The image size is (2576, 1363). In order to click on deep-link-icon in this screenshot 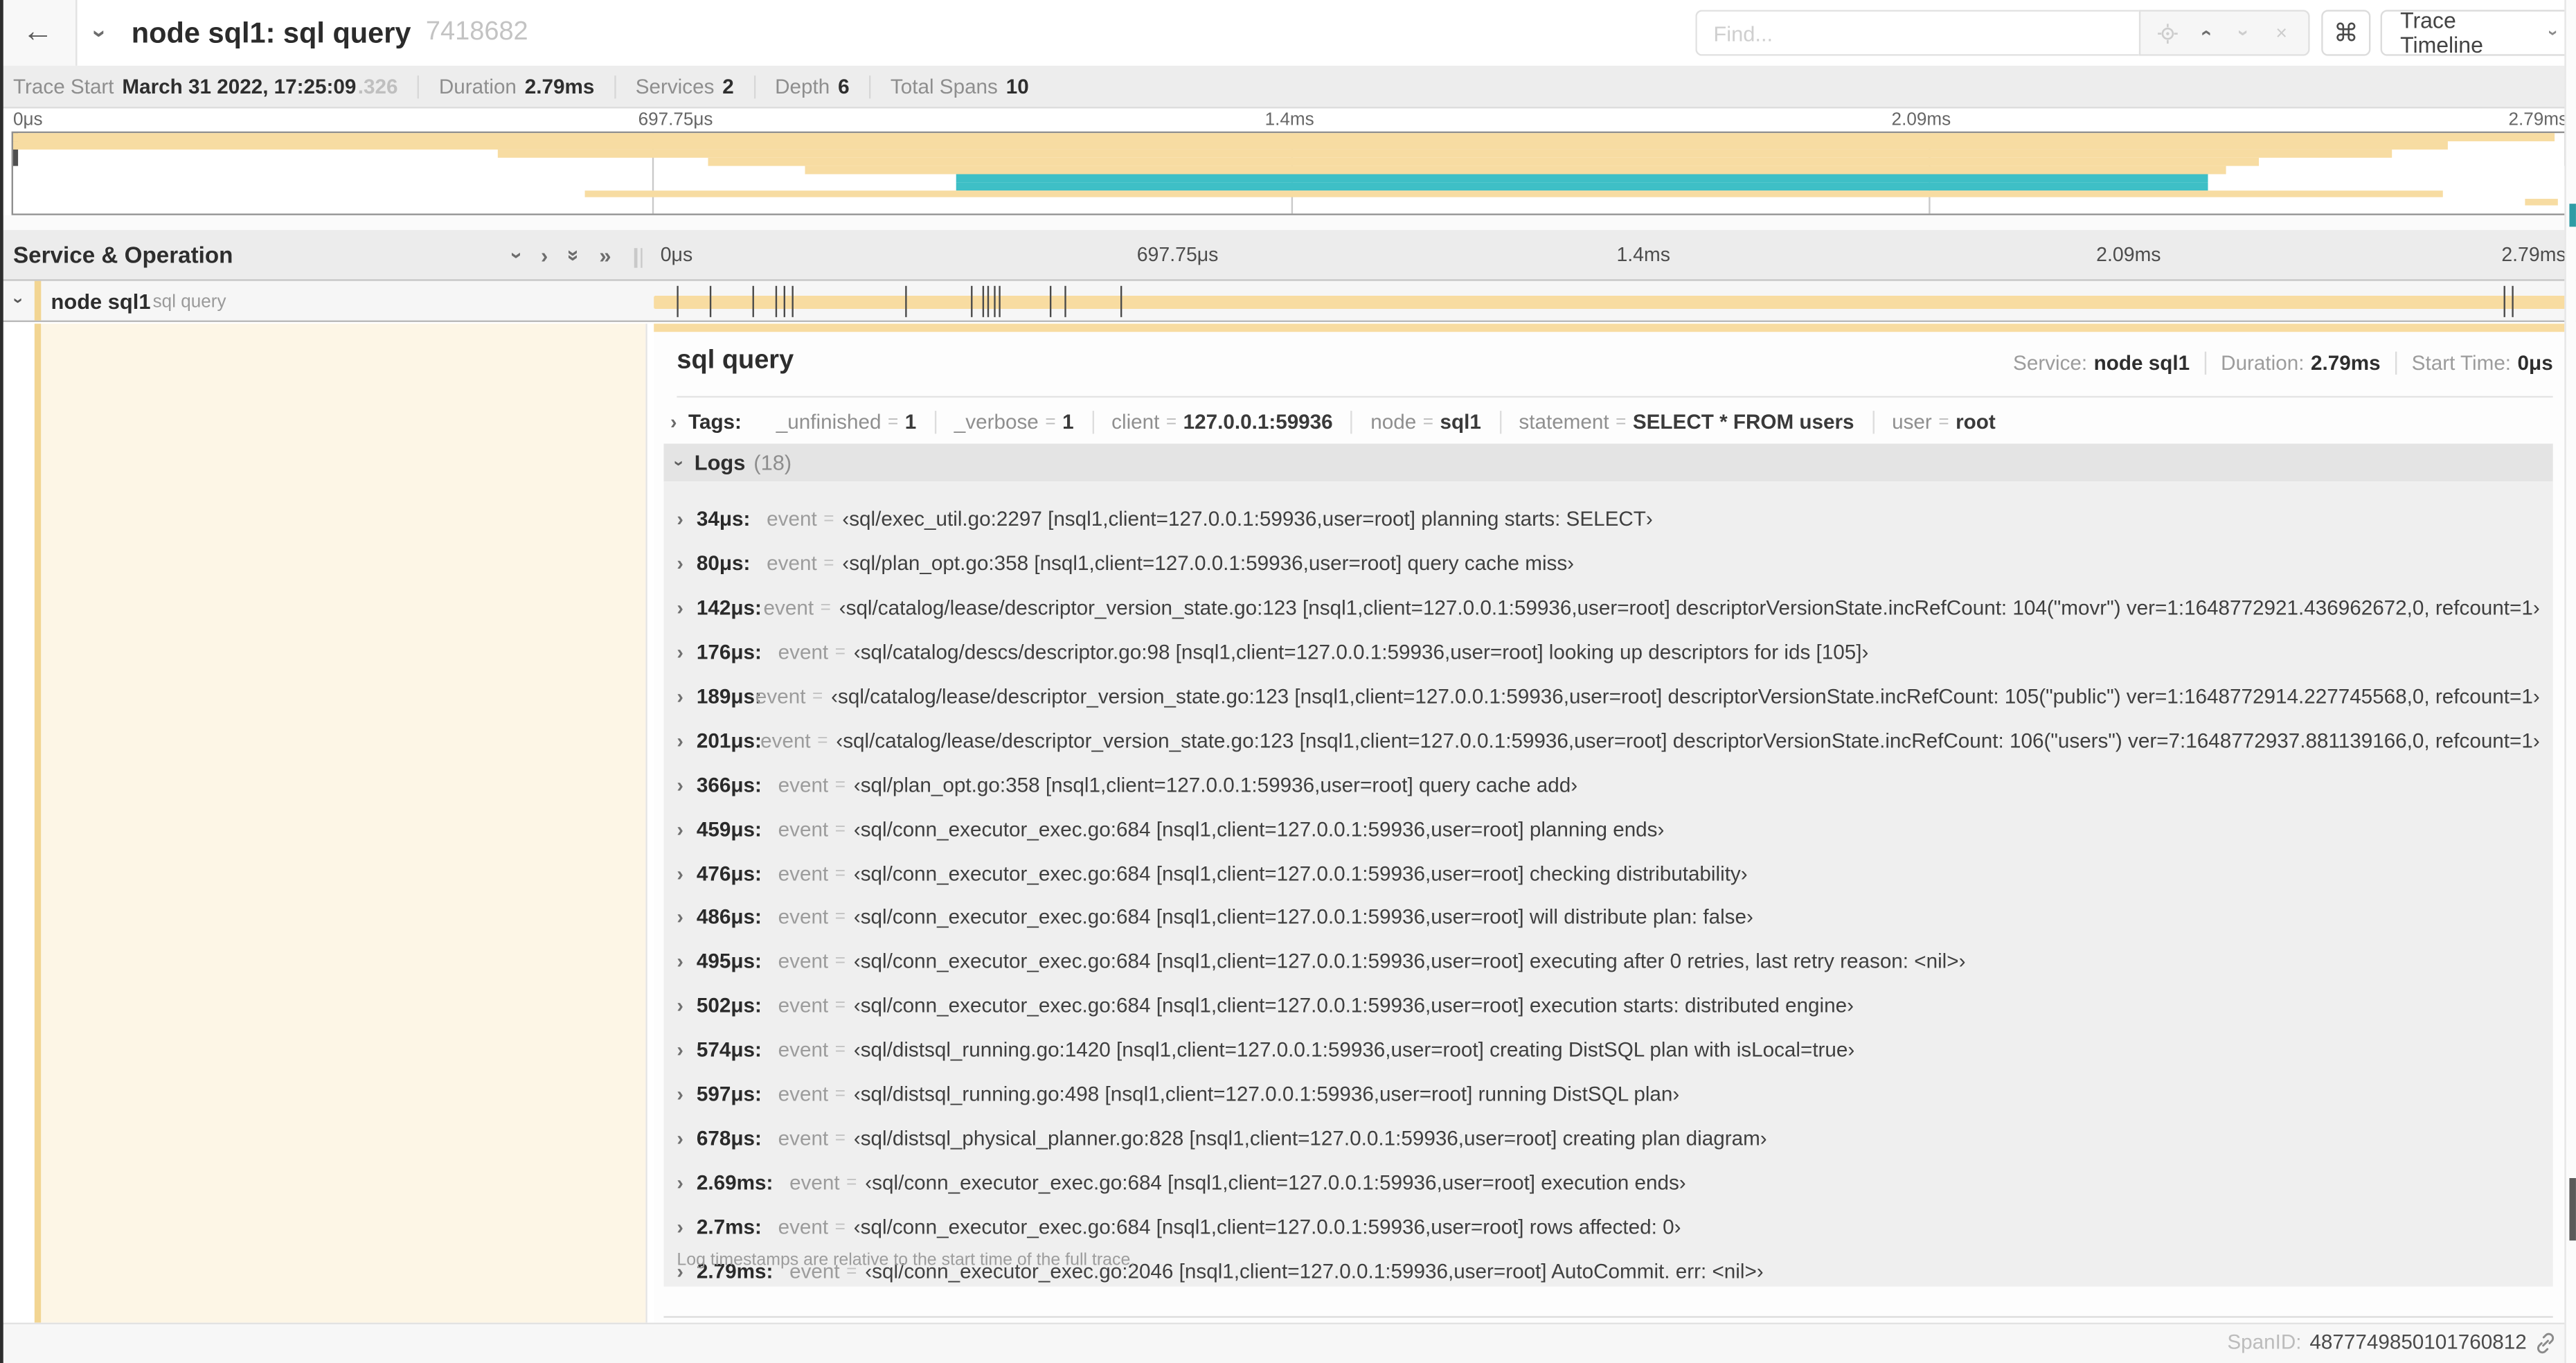, I will do `click(2546, 1343)`.